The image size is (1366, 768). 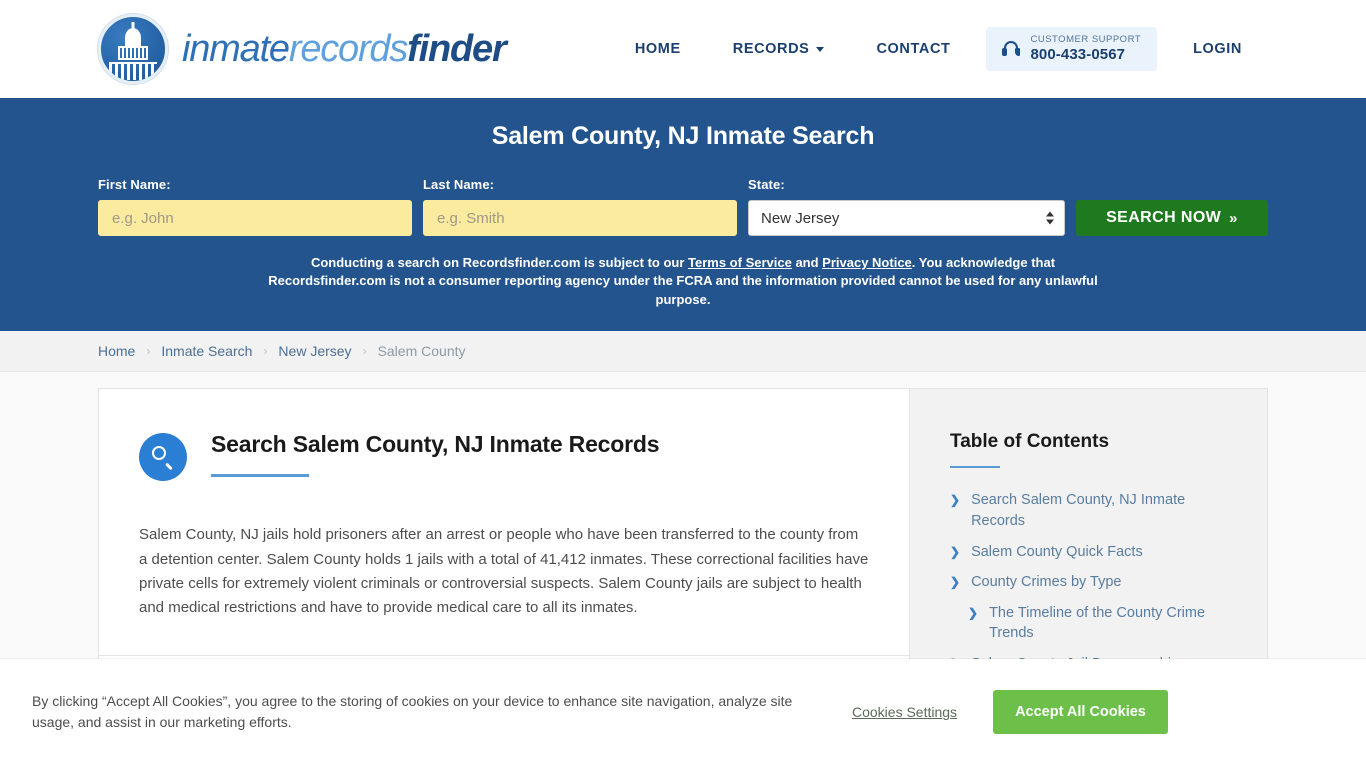 I want to click on breadcrumb-item-home: Home, so click(x=116, y=351).